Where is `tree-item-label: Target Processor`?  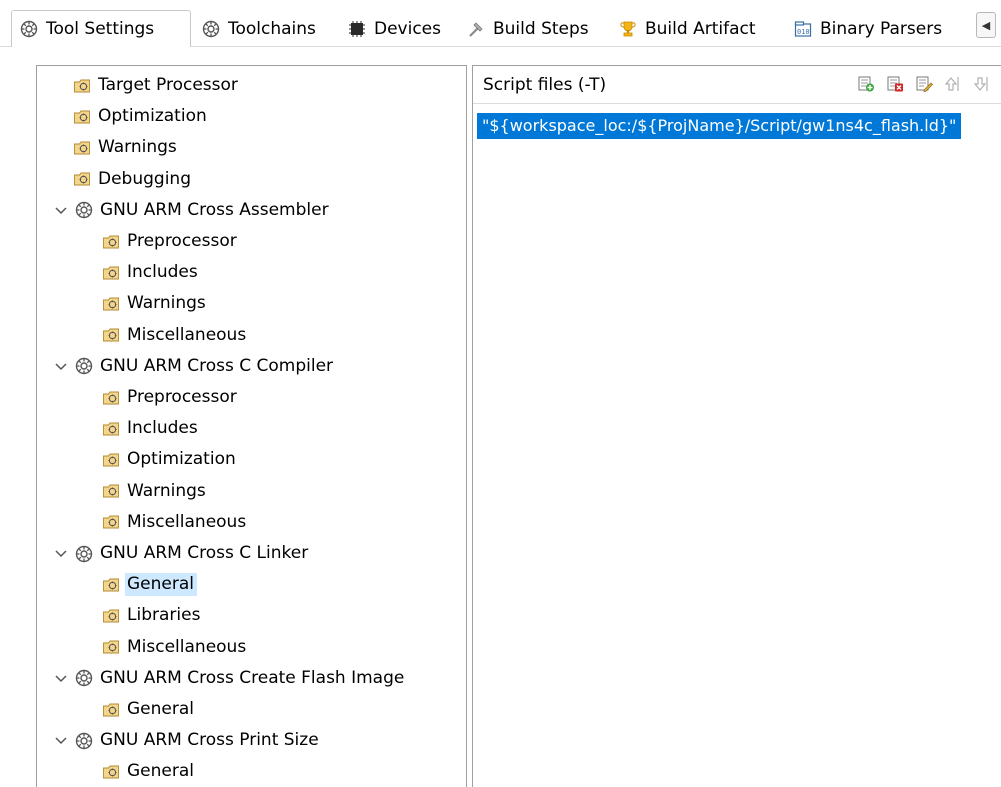
tree-item-label: Target Processor is located at coordinates (168, 85).